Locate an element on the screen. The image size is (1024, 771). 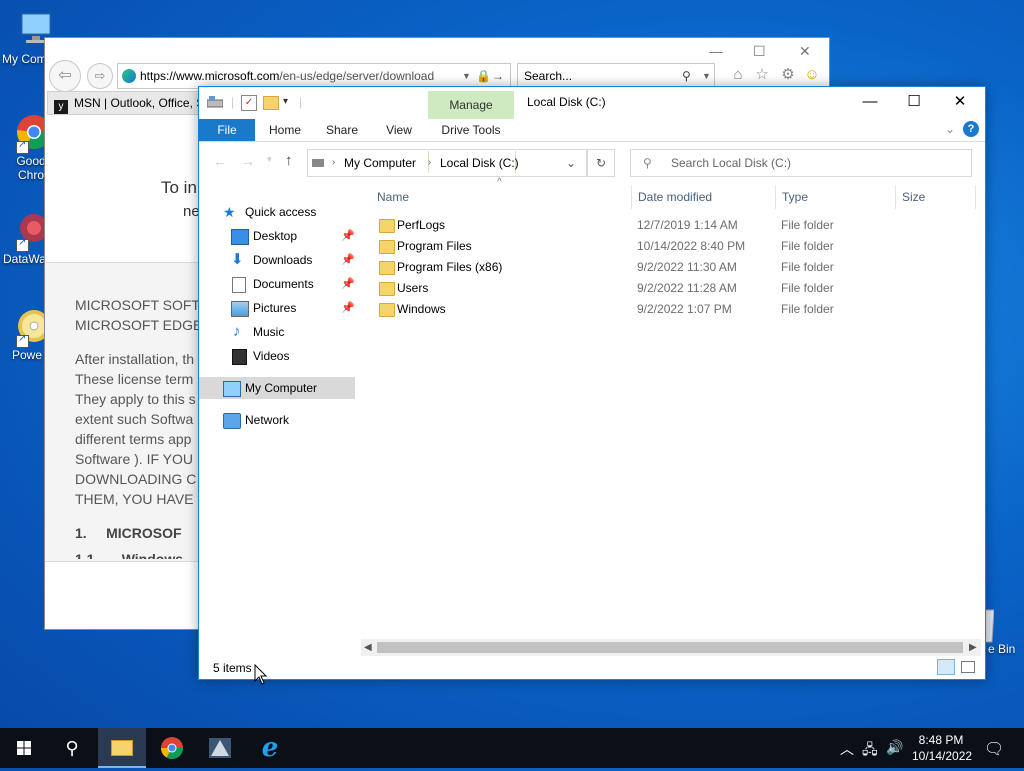
large-icons-view-icon is located at coordinates (968, 667).